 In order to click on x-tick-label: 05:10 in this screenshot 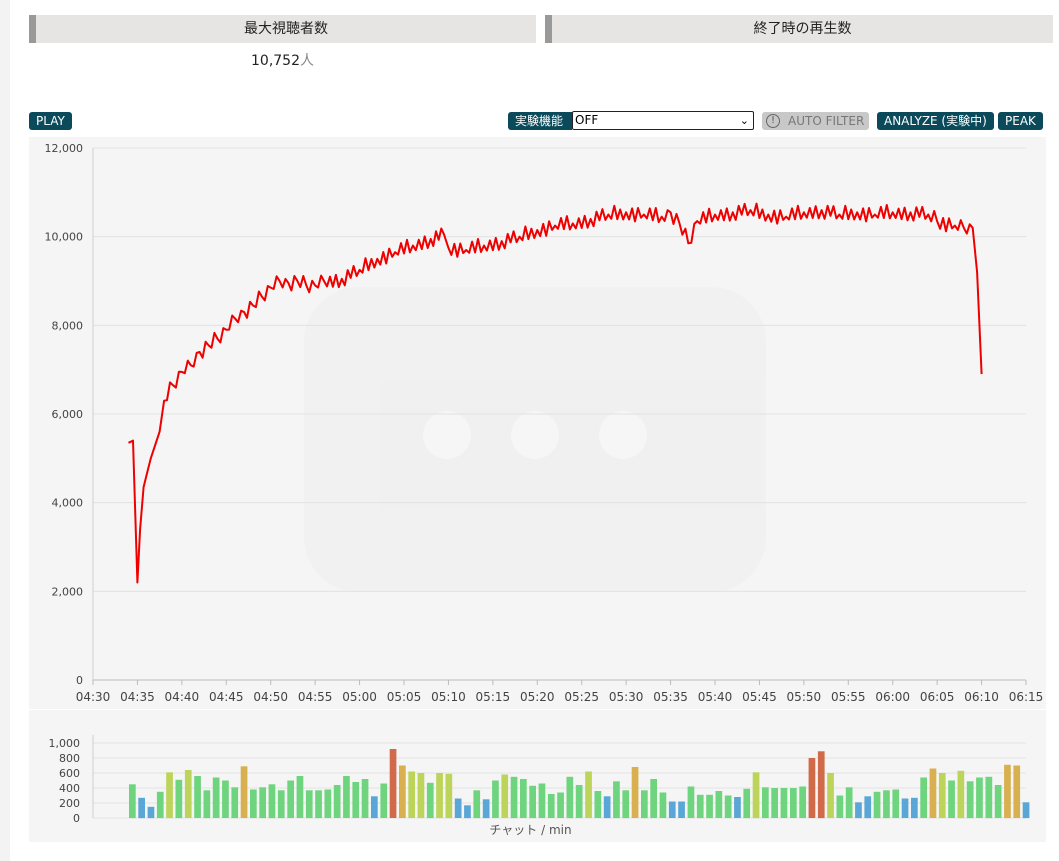, I will do `click(448, 697)`.